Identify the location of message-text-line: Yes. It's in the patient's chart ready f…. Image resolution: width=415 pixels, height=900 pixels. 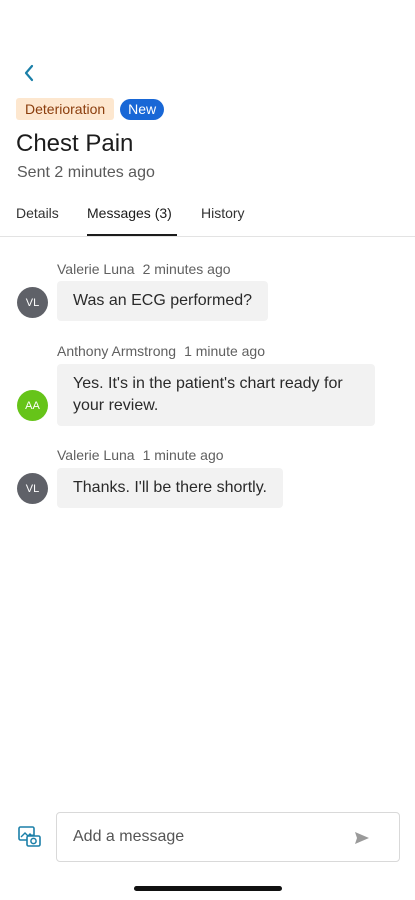
(208, 383).